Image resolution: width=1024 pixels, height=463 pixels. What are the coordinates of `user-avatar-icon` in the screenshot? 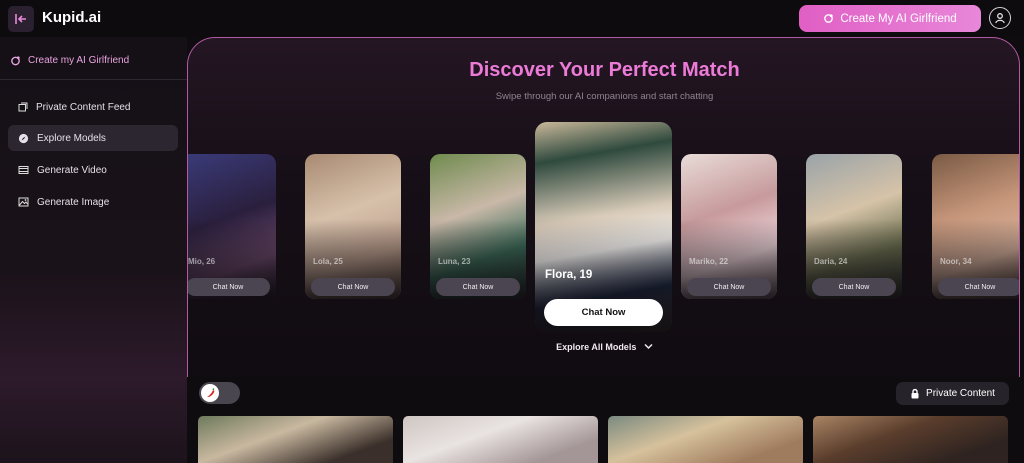 It's located at (1000, 18).